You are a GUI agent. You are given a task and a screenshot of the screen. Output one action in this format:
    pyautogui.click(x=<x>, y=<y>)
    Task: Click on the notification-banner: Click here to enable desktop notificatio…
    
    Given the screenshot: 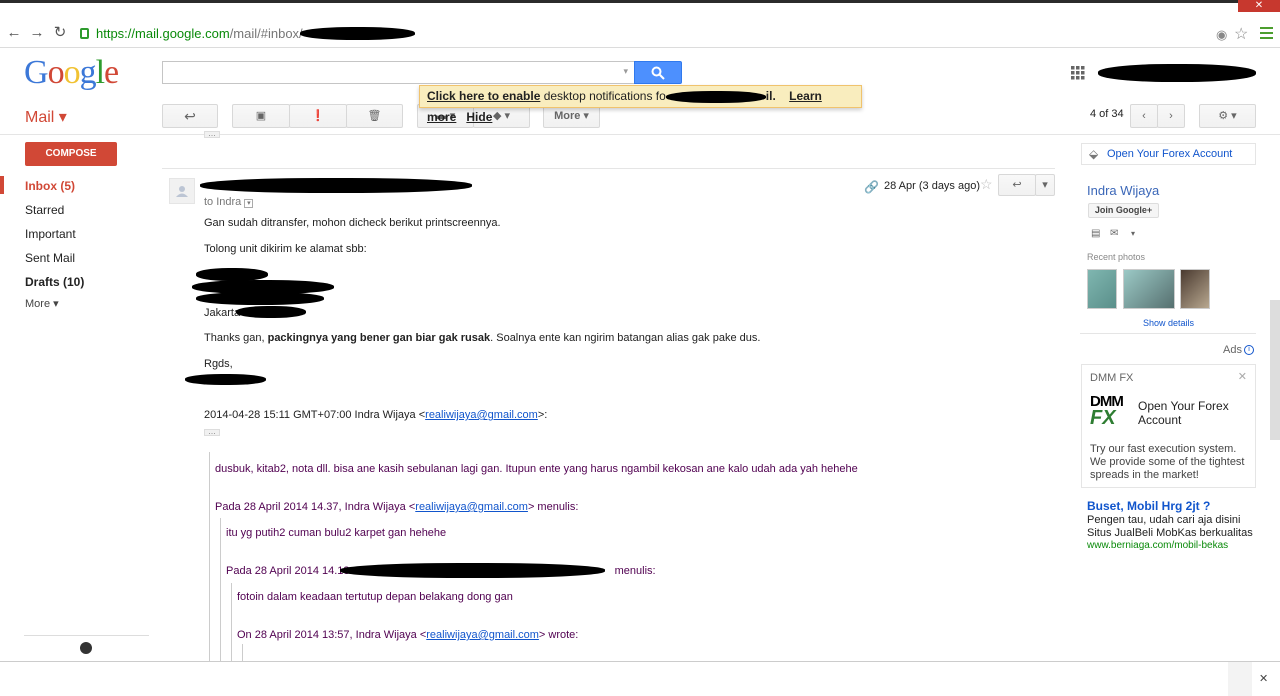 What is the action you would take?
    pyautogui.click(x=640, y=104)
    